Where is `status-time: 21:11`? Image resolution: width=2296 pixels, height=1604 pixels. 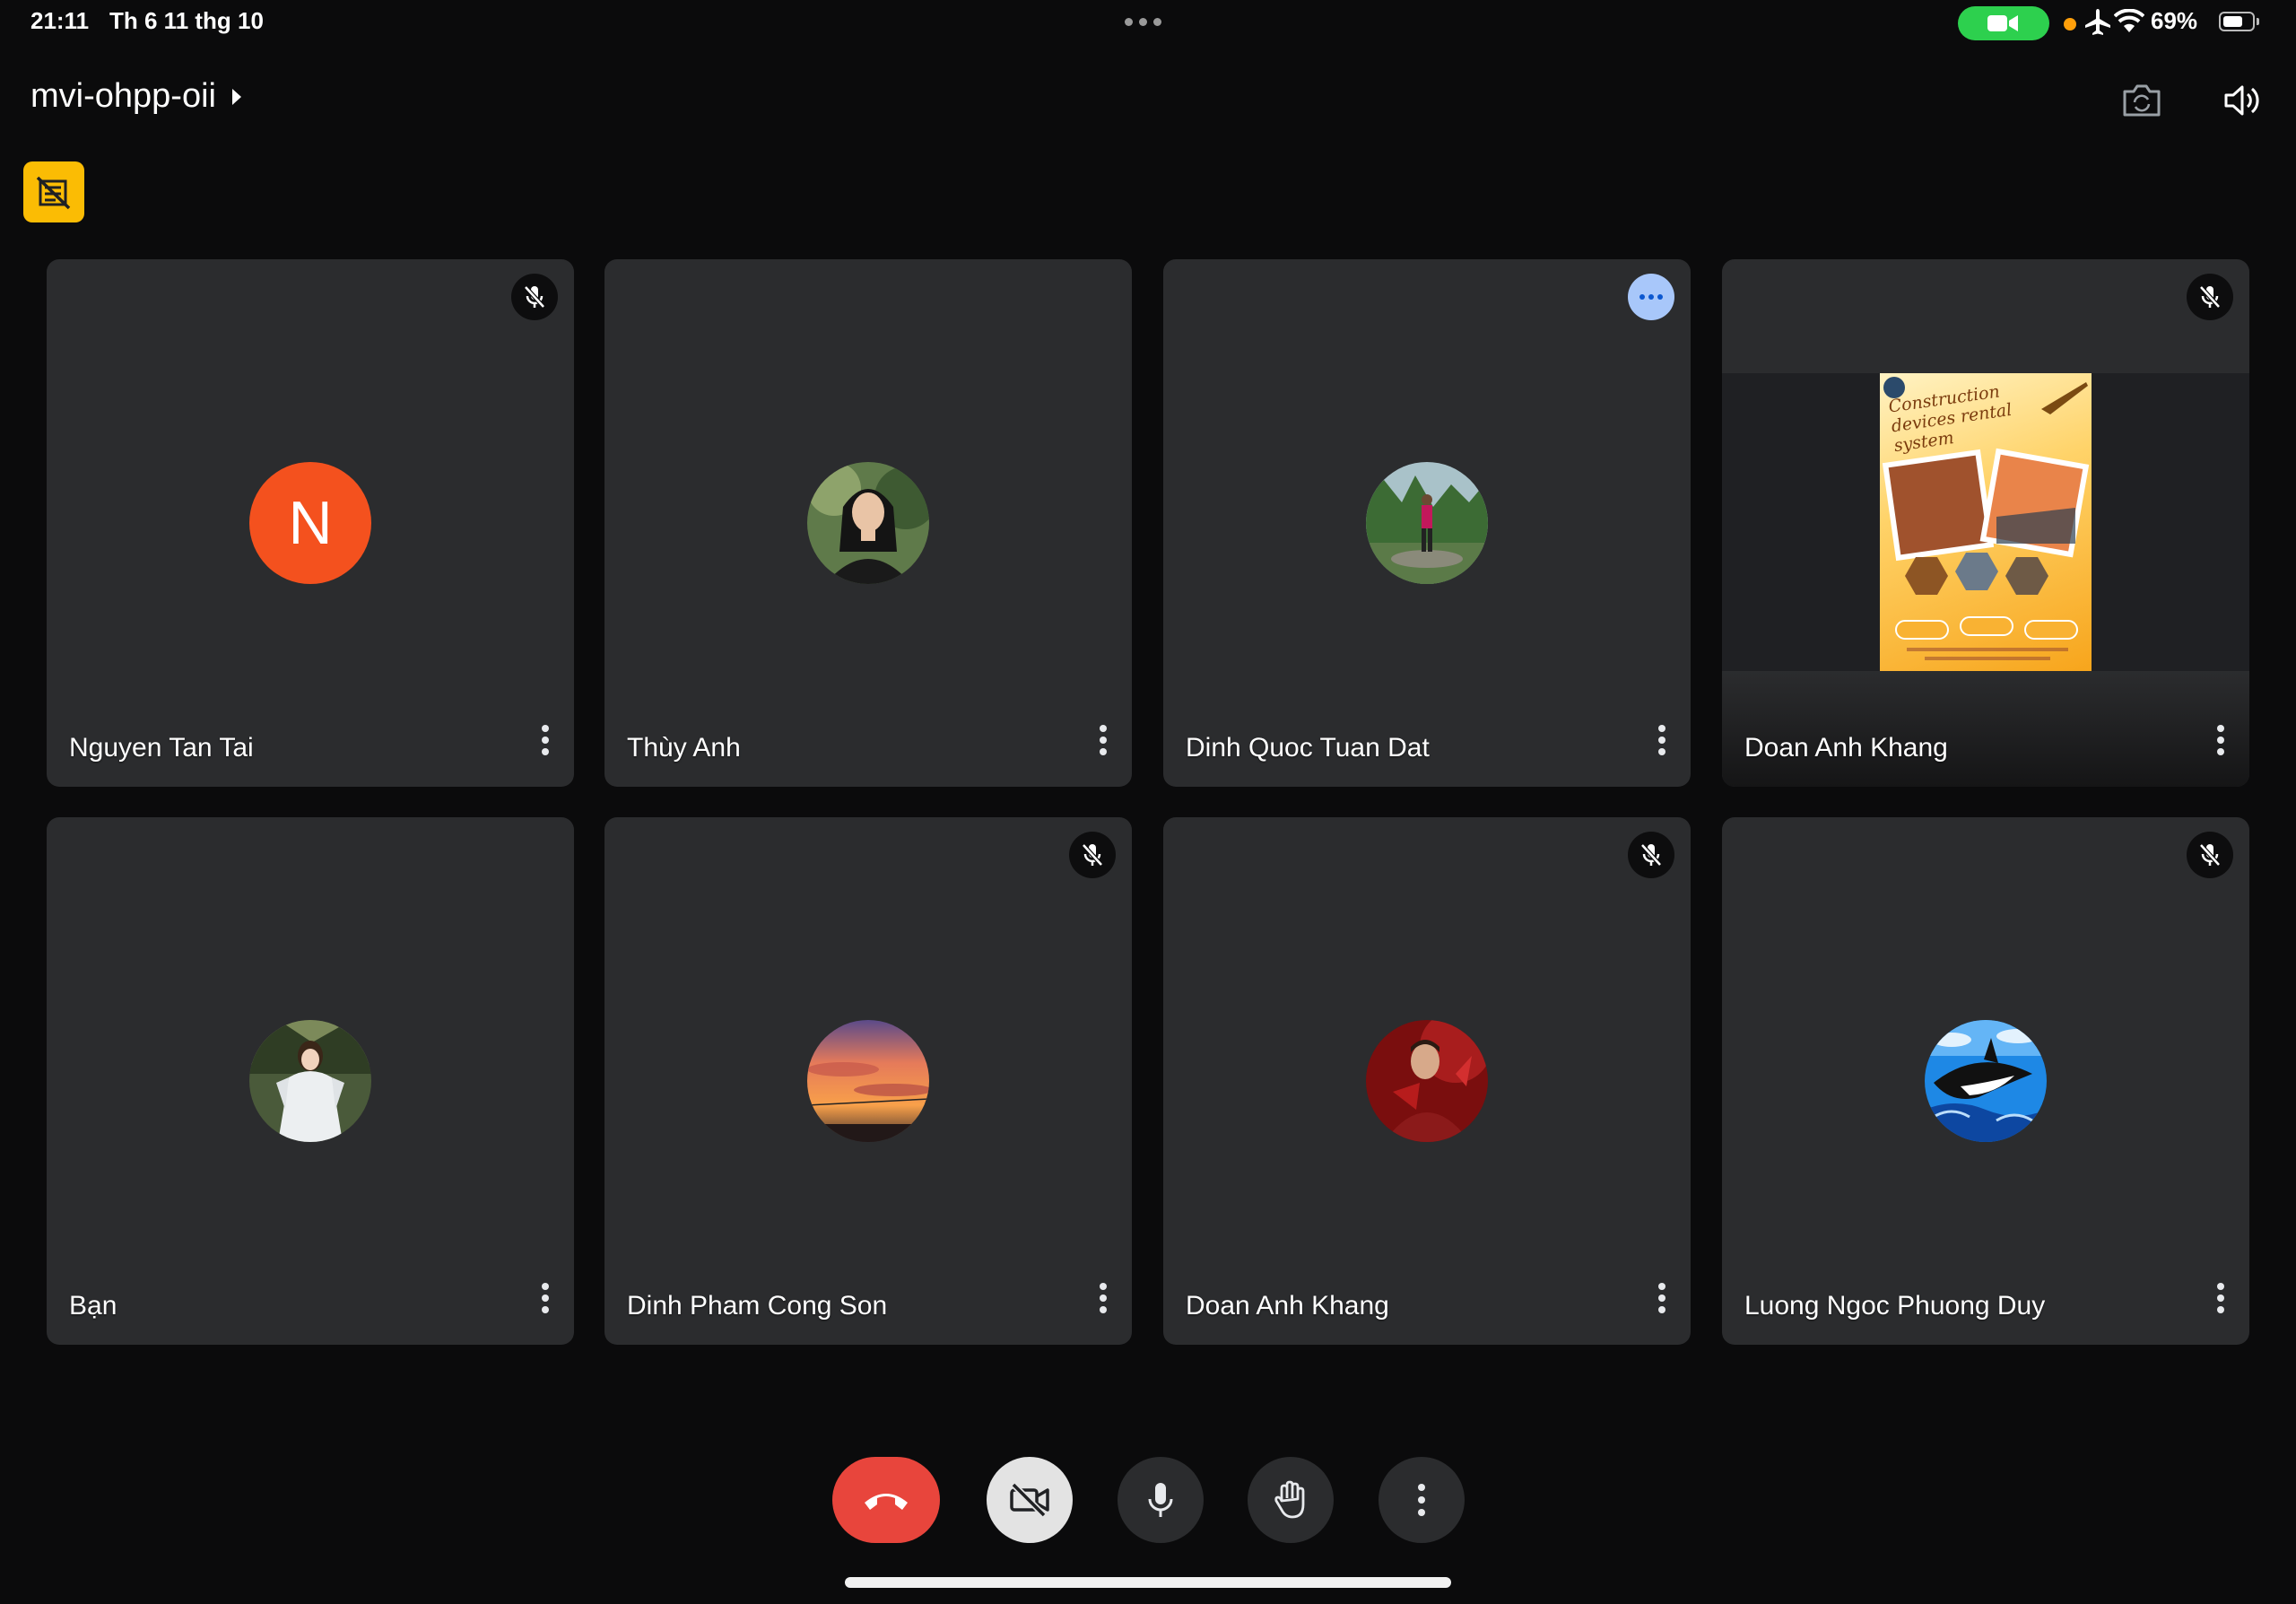 status-time: 21:11 is located at coordinates (60, 20).